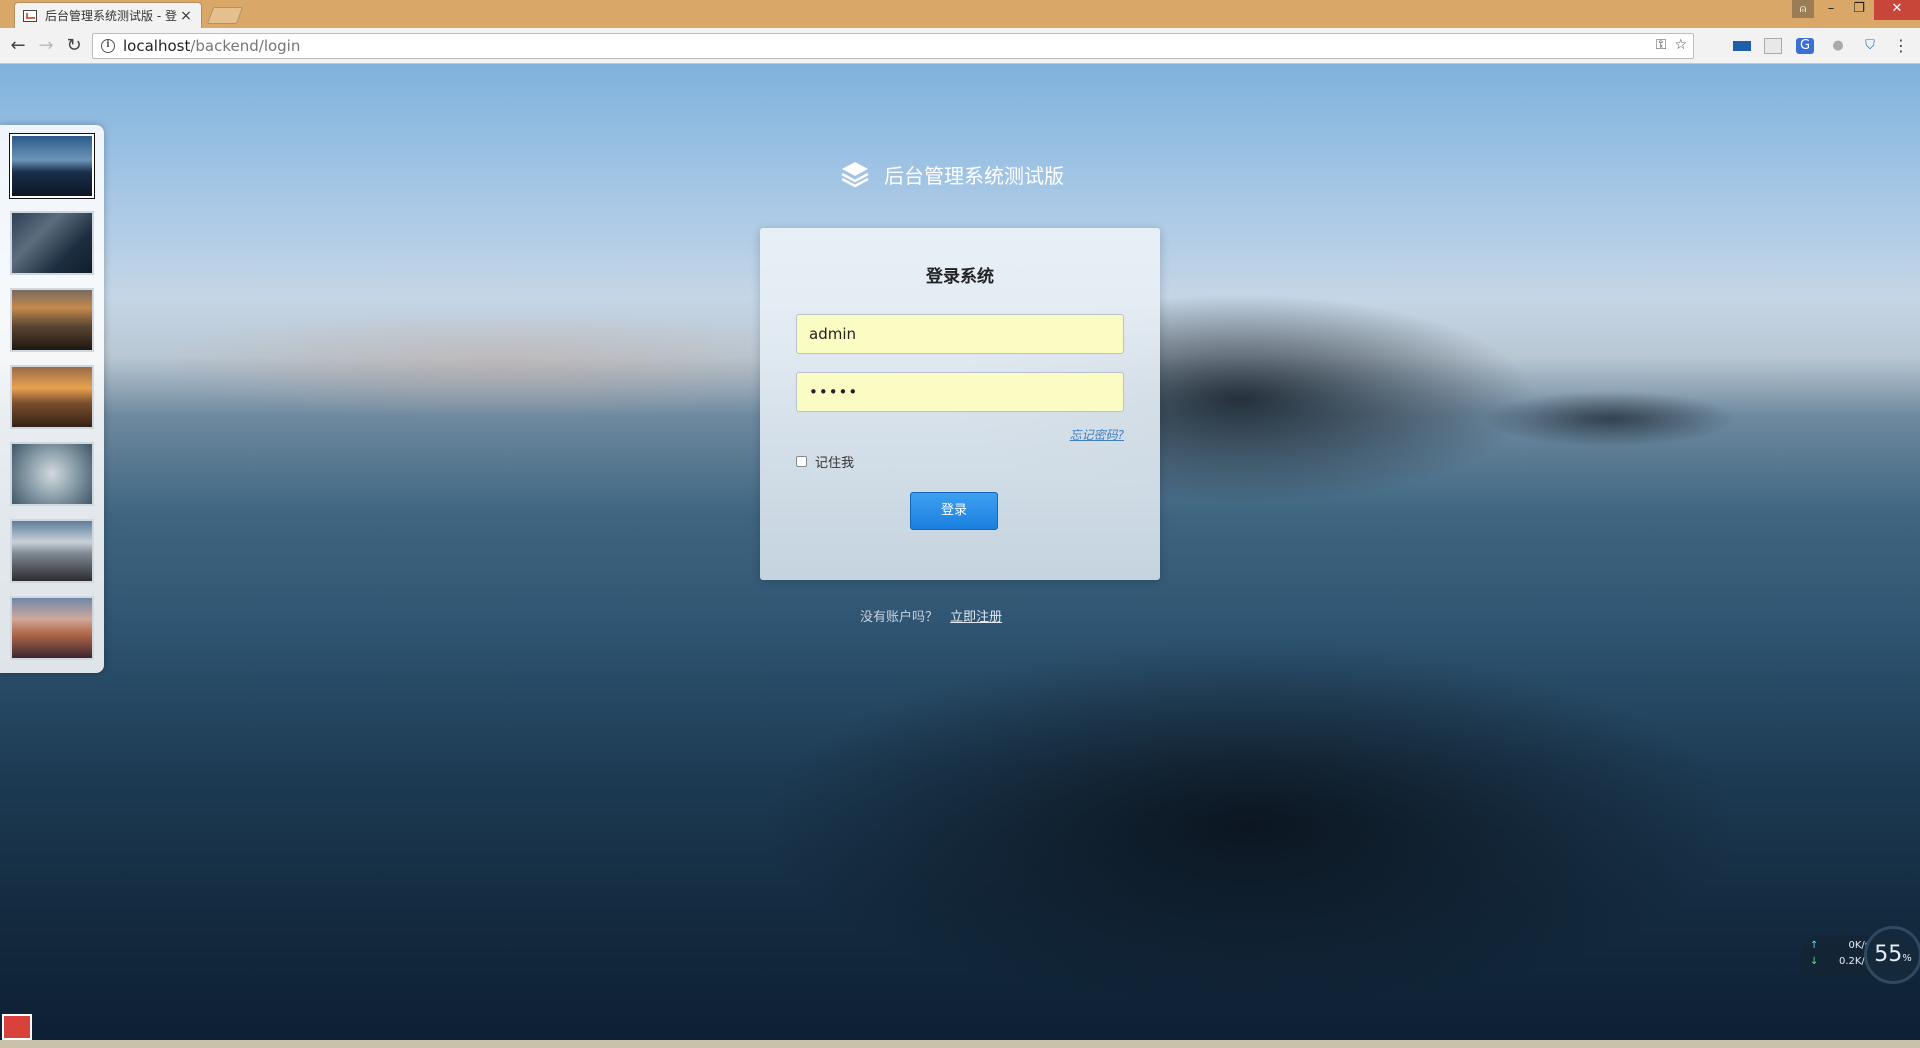 This screenshot has width=1920, height=1048. Describe the element at coordinates (899, 617) in the screenshot. I see `no-account-text: 没有账户吗？` at that location.